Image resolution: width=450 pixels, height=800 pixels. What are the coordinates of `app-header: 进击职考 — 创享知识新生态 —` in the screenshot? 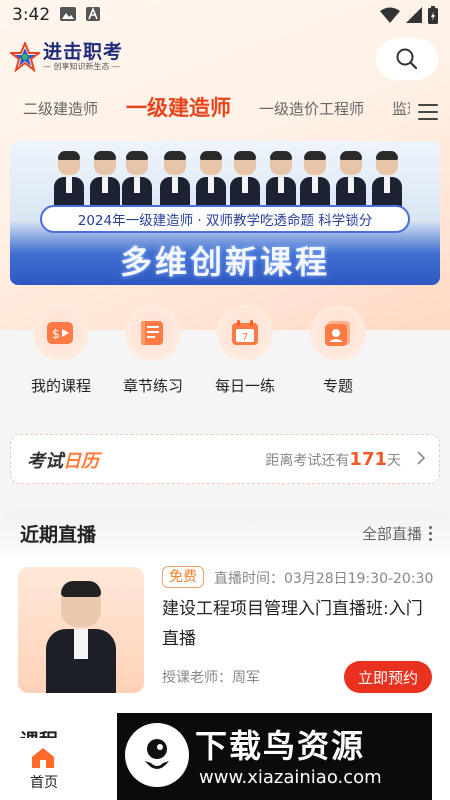 It's located at (225, 59).